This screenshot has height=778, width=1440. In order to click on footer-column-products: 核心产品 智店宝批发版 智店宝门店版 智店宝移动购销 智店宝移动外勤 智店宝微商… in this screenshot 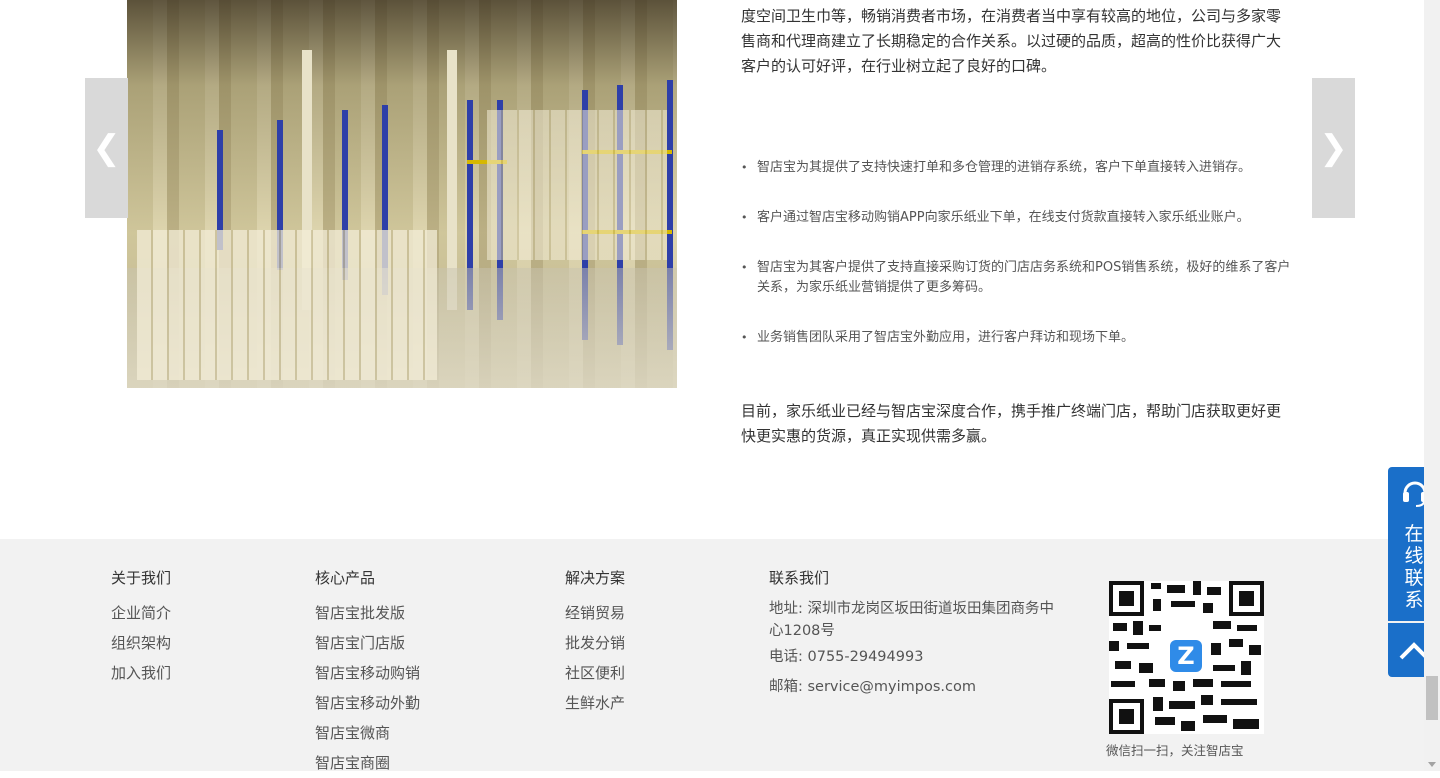, I will do `click(367, 673)`.